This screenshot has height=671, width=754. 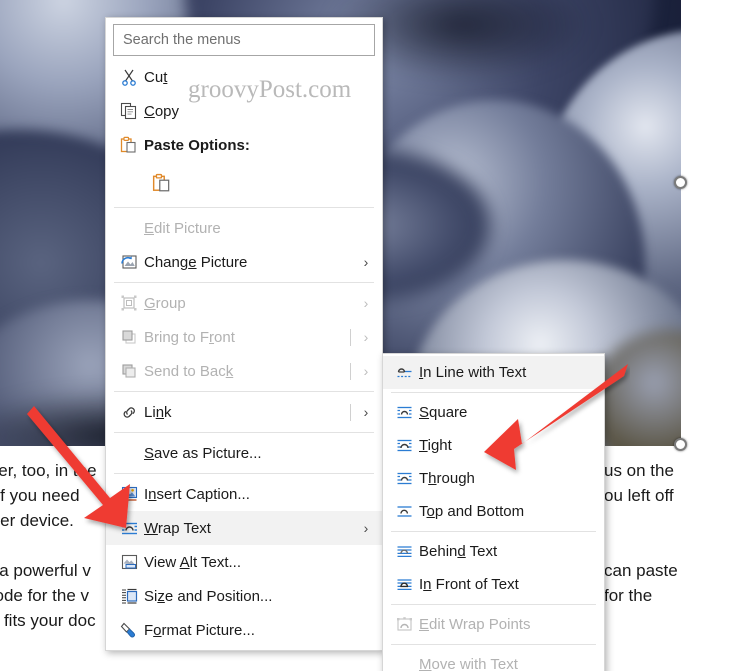 What do you see at coordinates (129, 494) in the screenshot?
I see `insert-caption-icon` at bounding box center [129, 494].